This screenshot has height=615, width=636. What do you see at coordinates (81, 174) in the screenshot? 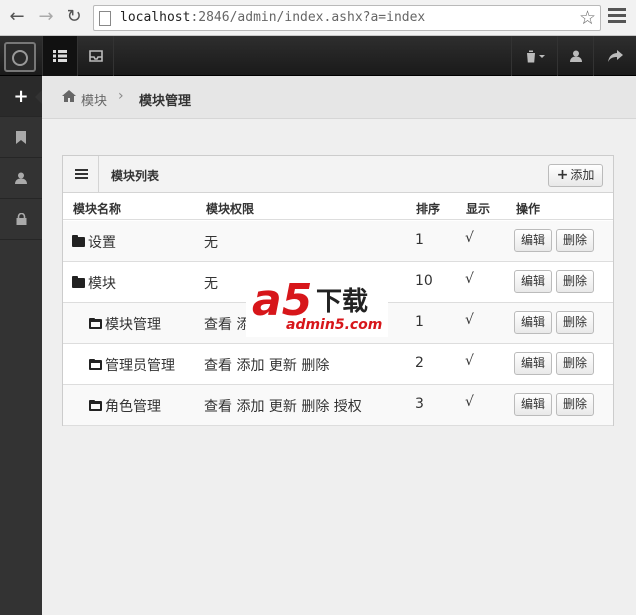
I see `list-icon` at bounding box center [81, 174].